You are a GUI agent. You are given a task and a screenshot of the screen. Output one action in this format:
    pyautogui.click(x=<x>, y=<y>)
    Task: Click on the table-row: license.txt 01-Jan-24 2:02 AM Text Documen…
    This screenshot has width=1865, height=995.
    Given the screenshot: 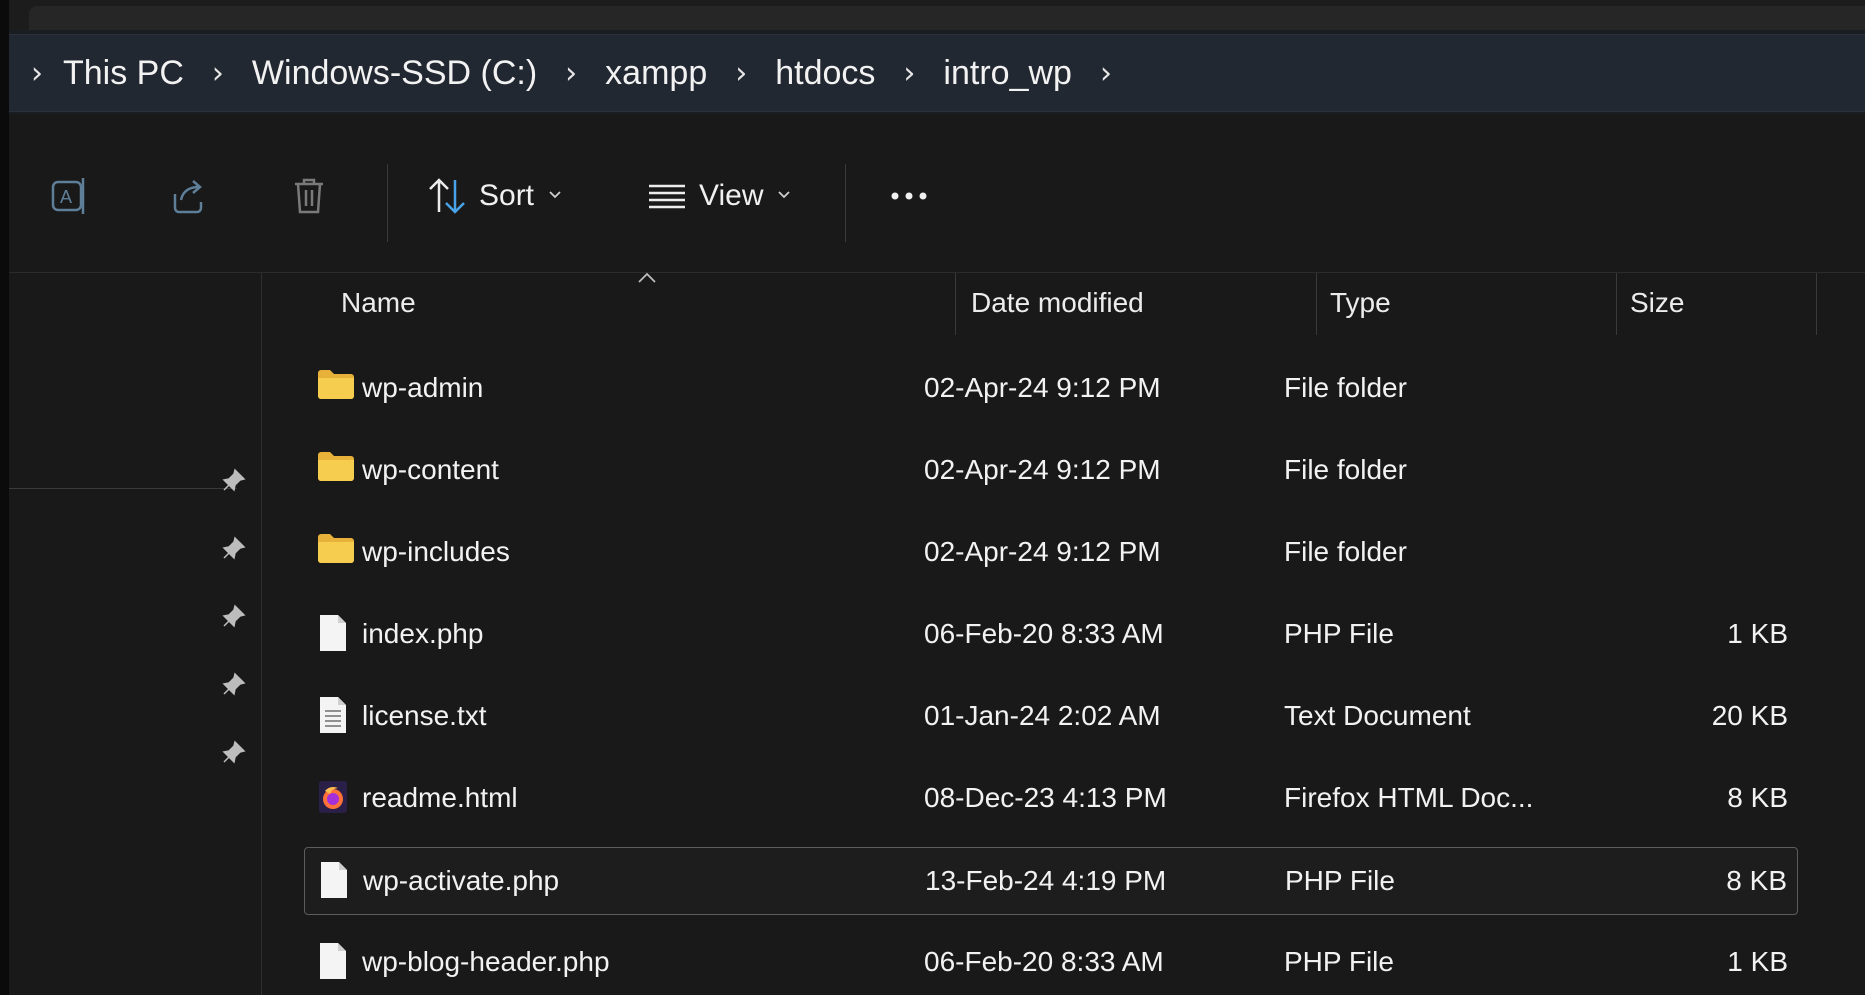 What is the action you would take?
    pyautogui.click(x=1051, y=717)
    